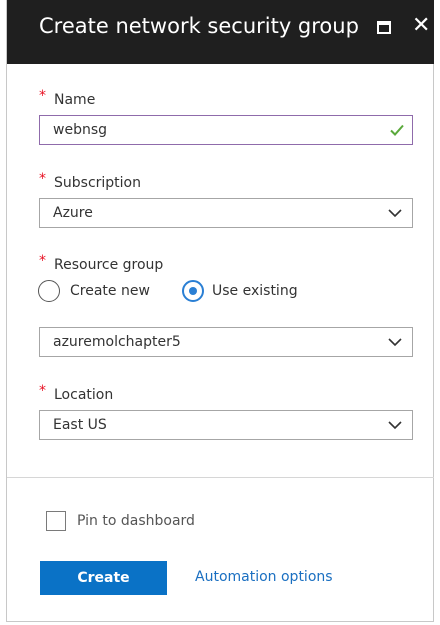  Describe the element at coordinates (84, 395) in the screenshot. I see `location-label-text: Location` at that location.